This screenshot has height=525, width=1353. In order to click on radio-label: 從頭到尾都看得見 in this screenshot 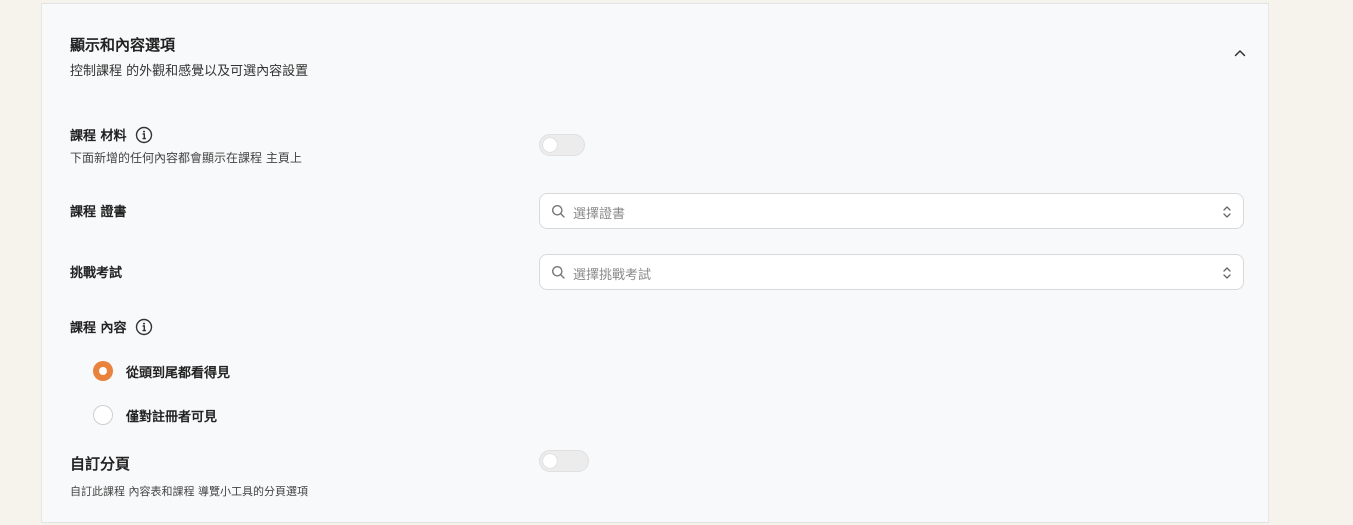, I will do `click(178, 373)`.